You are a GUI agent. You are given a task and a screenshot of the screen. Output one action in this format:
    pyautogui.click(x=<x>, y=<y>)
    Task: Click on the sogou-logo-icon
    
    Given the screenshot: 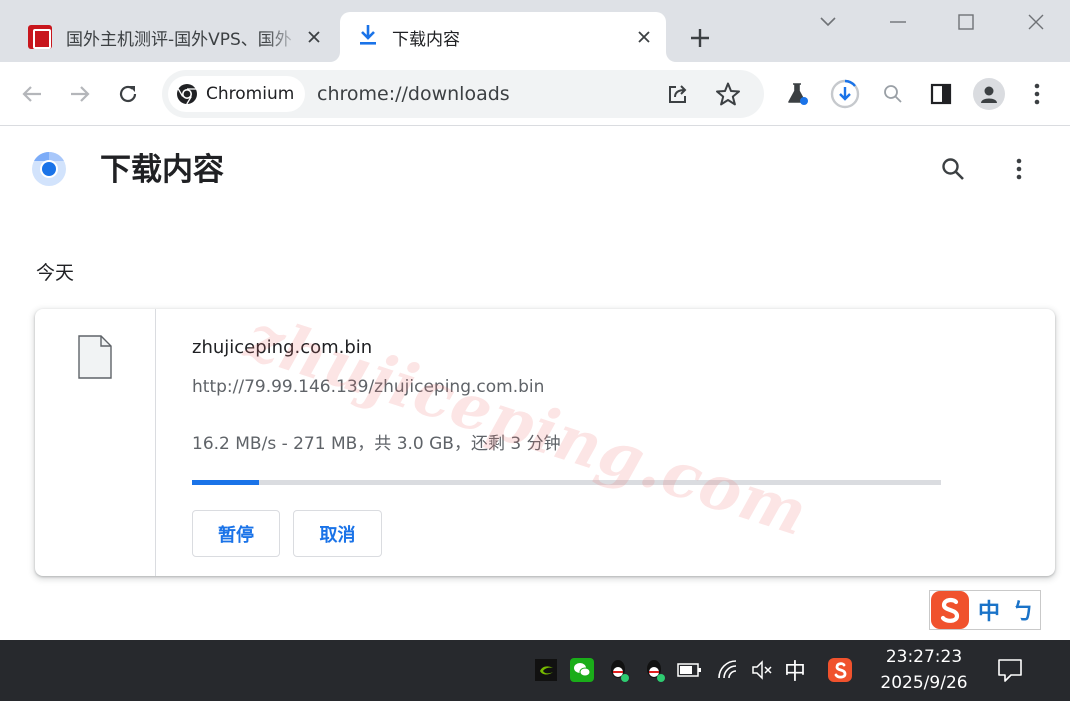 What is the action you would take?
    pyautogui.click(x=950, y=610)
    